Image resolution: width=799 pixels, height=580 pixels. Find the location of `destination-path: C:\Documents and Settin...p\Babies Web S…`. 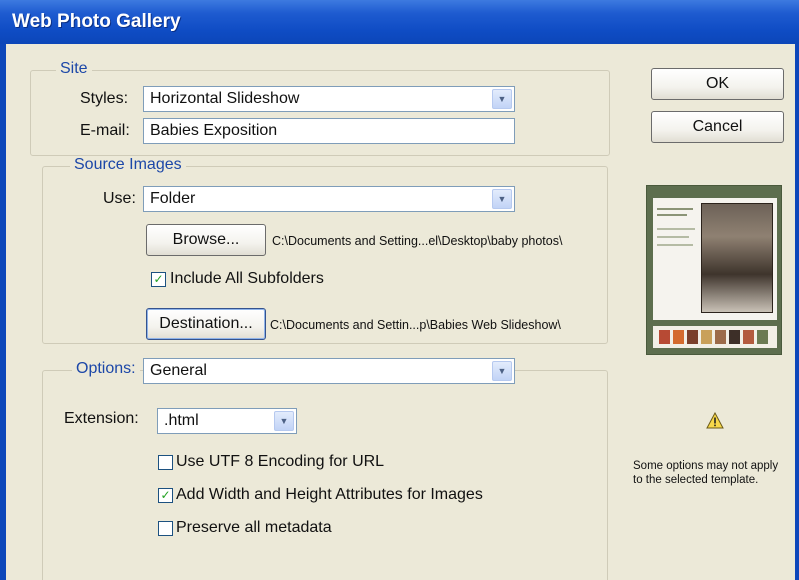

destination-path: C:\Documents and Settin...p\Babies Web S… is located at coordinates (415, 325).